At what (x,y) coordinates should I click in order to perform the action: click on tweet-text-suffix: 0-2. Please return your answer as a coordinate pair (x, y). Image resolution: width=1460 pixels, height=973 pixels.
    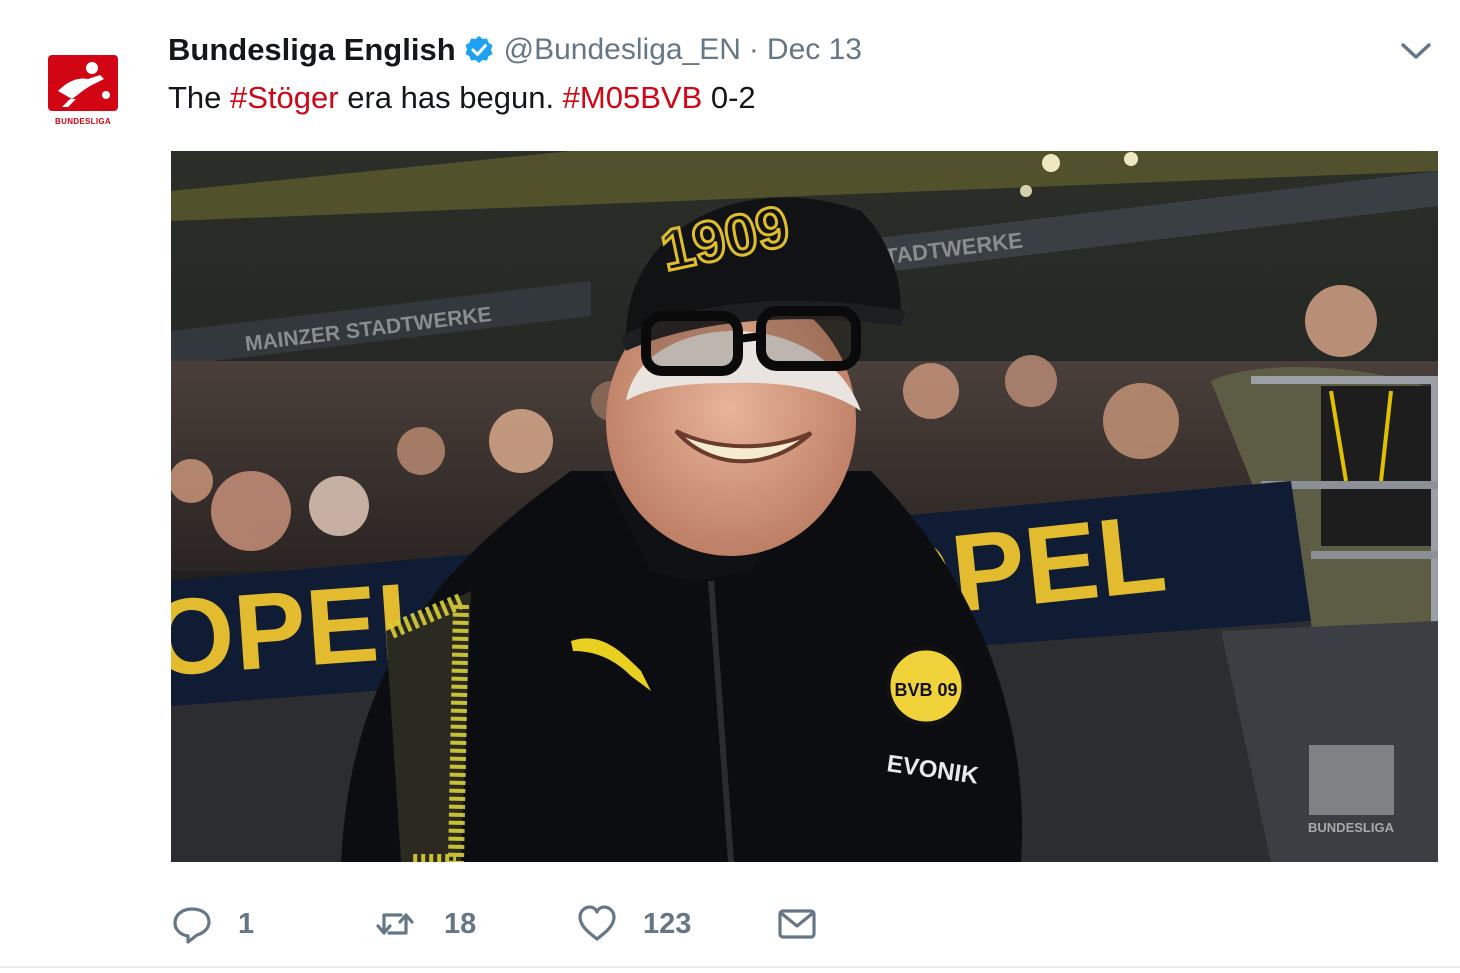
    Looking at the image, I should click on (729, 97).